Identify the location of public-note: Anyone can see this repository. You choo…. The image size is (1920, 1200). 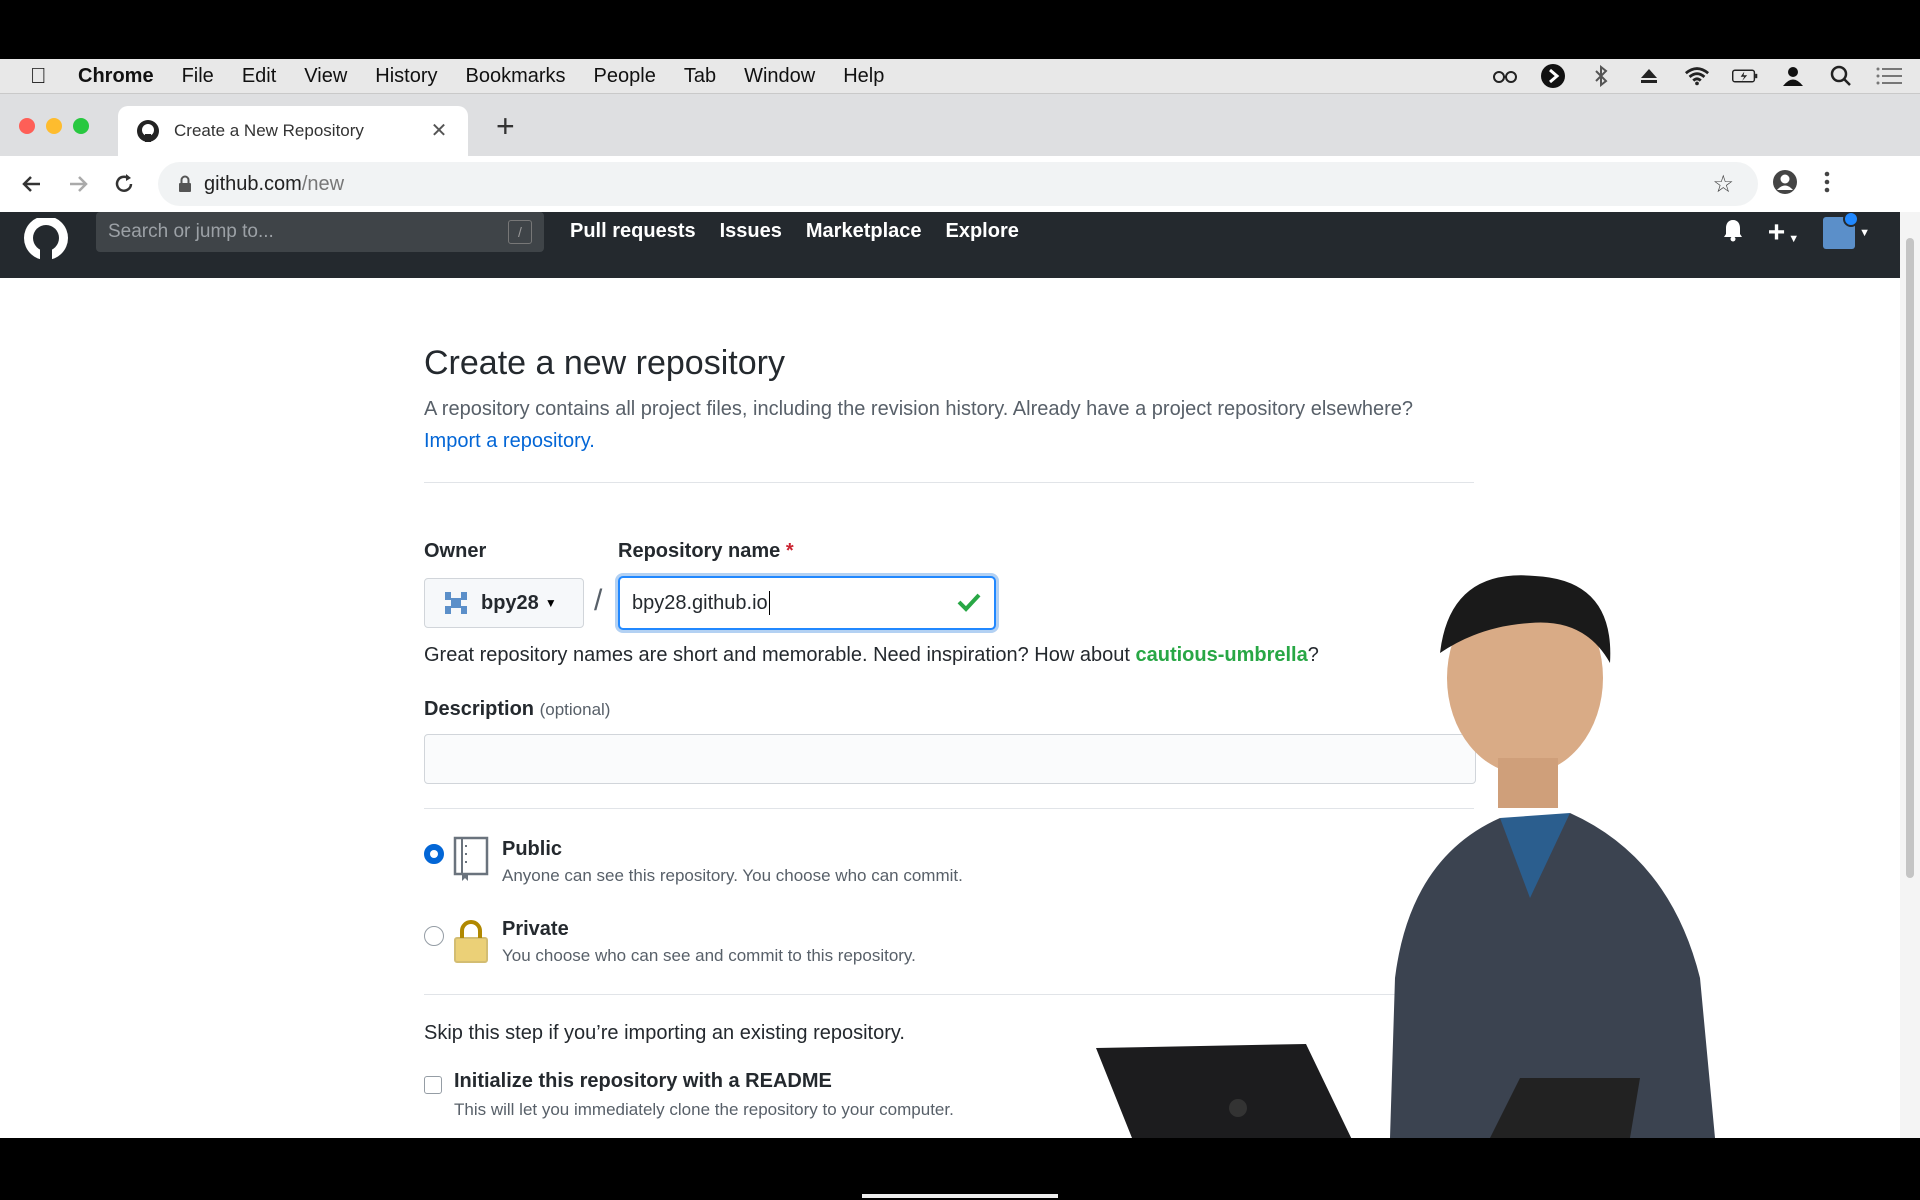
(732, 875).